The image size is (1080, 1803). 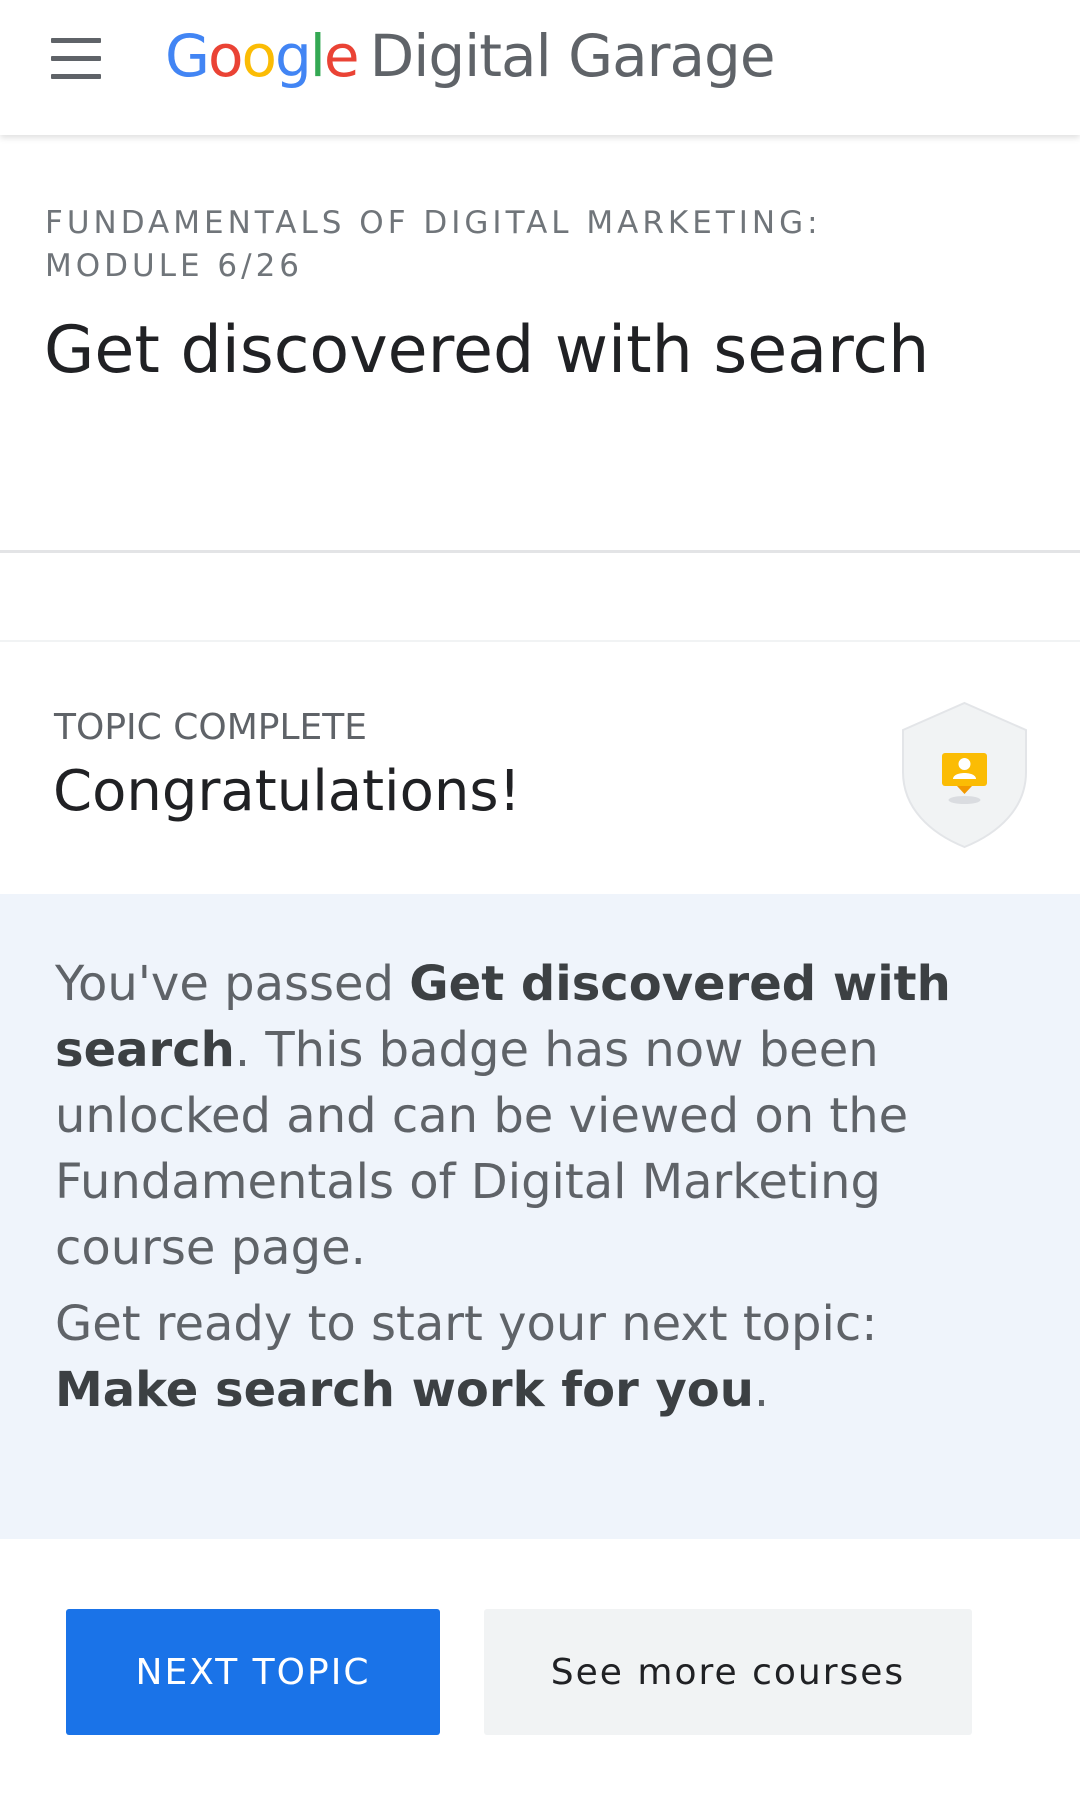 What do you see at coordinates (404, 1390) in the screenshot?
I see `next-topic-name: Make search work for you` at bounding box center [404, 1390].